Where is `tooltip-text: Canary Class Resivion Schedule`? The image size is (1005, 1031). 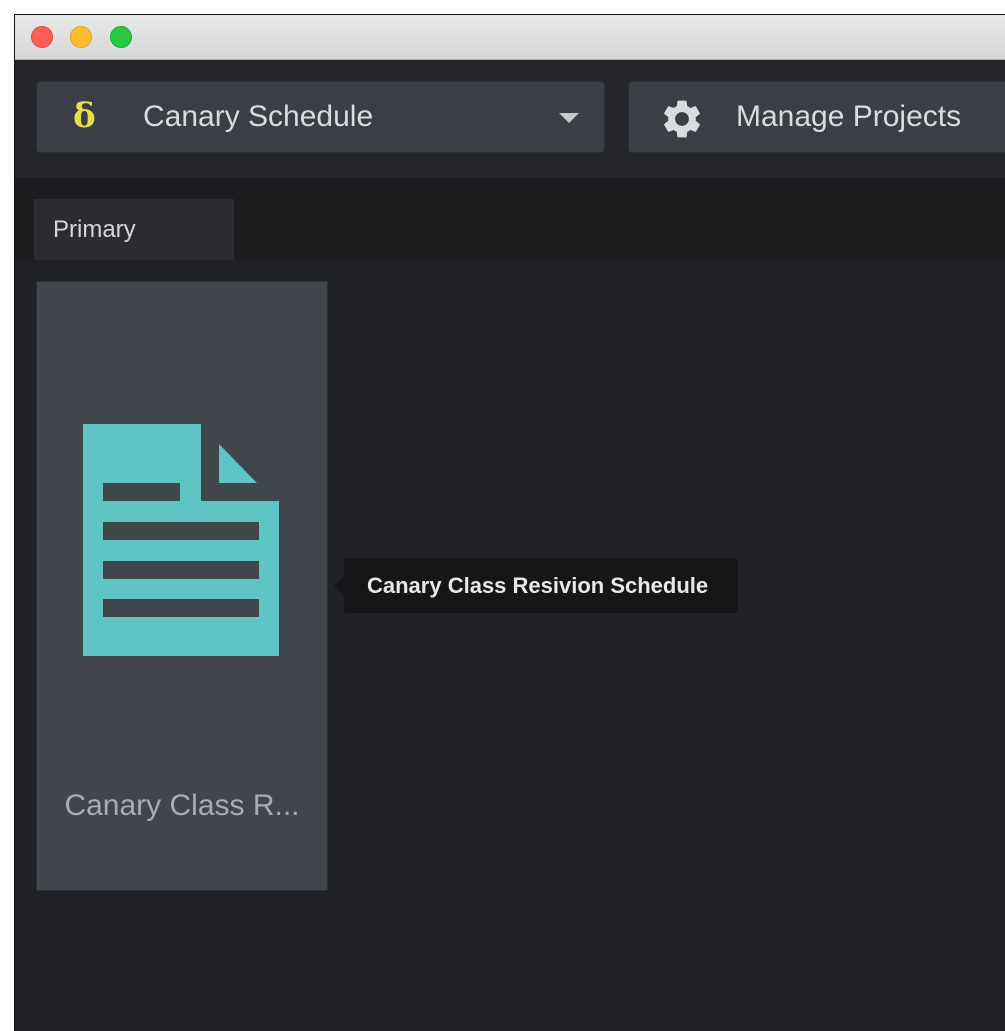 tooltip-text: Canary Class Resivion Schedule is located at coordinates (538, 585).